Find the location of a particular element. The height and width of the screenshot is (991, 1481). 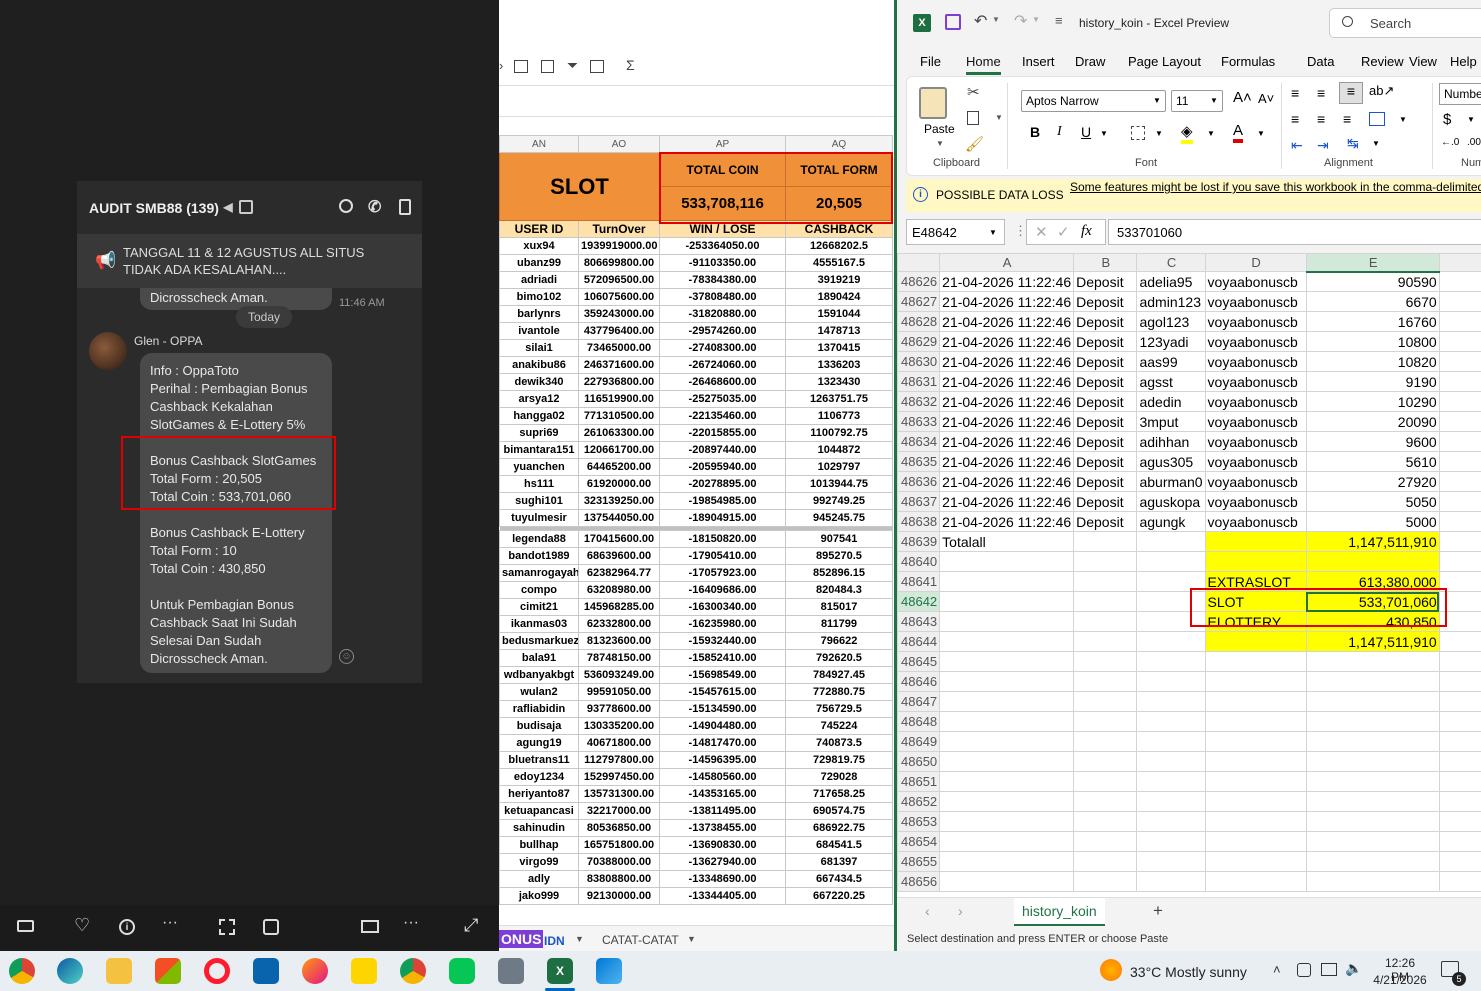

cell: aguskopa is located at coordinates (1171, 501).